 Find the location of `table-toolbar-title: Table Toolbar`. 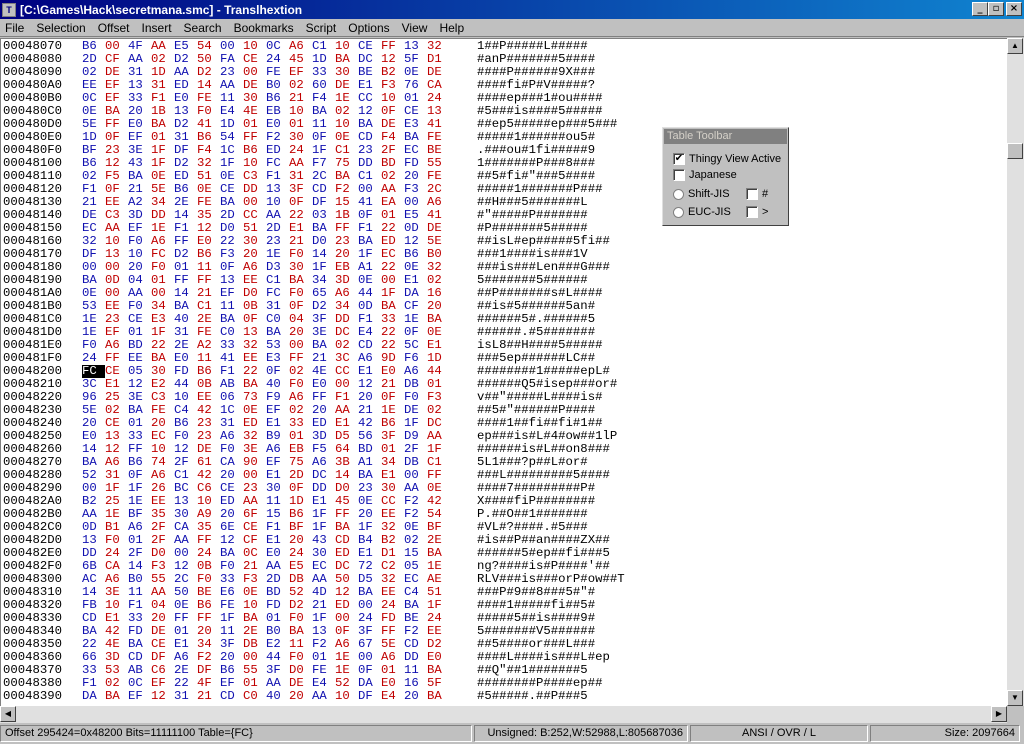

table-toolbar-title: Table Toolbar is located at coordinates (725, 136).